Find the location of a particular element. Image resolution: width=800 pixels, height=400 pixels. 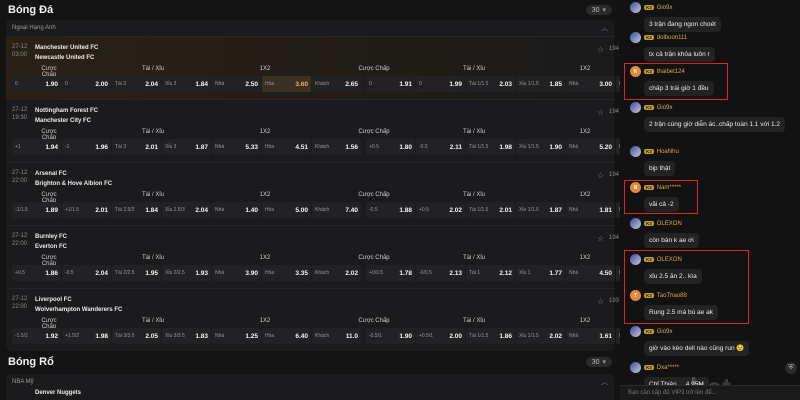

odds-cell: Nhà 5.33 is located at coordinates (236, 147).